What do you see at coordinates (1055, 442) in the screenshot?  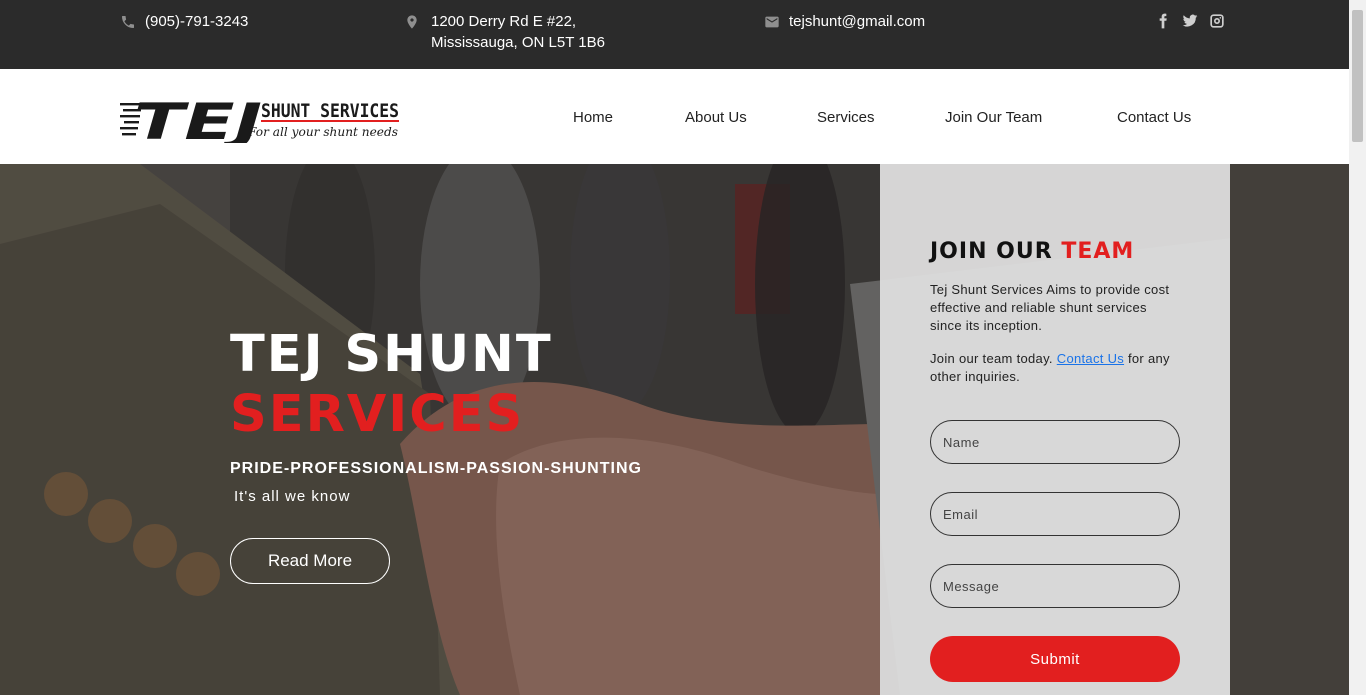 I see `name-input` at bounding box center [1055, 442].